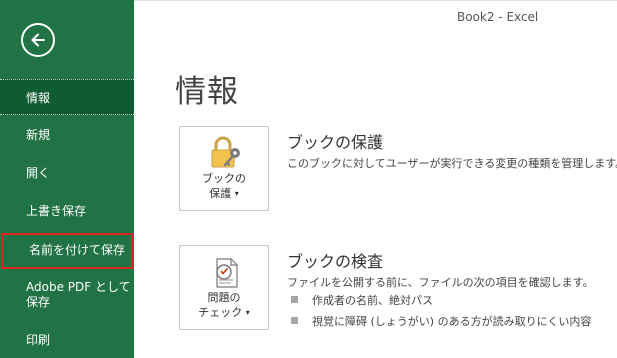 The image size is (617, 358). What do you see at coordinates (335, 261) in the screenshot?
I see `inspect-heading: ブックの検査` at bounding box center [335, 261].